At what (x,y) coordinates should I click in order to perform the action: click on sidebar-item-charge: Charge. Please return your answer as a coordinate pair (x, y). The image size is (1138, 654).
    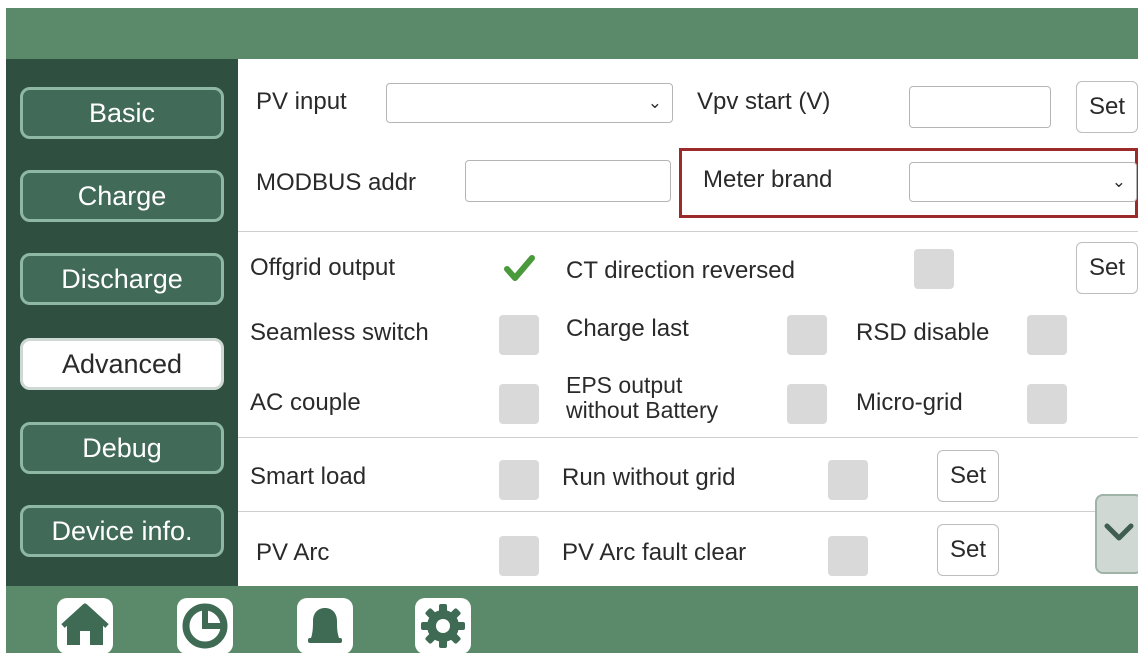
    Looking at the image, I should click on (122, 196).